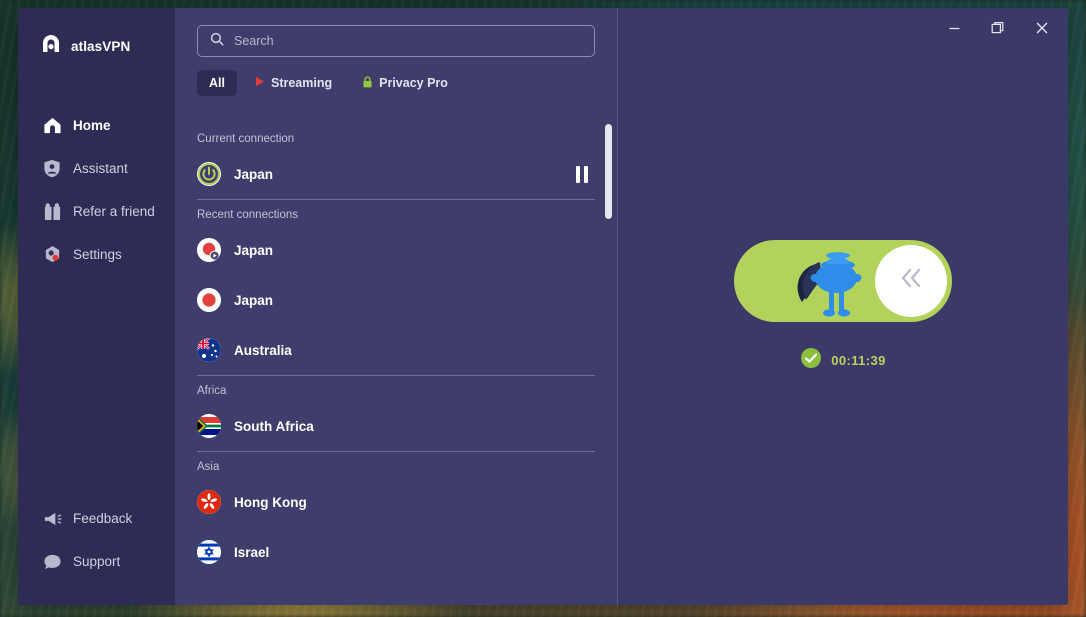 The width and height of the screenshot is (1086, 617). I want to click on sidebar-item-settings: Settings, so click(96, 254).